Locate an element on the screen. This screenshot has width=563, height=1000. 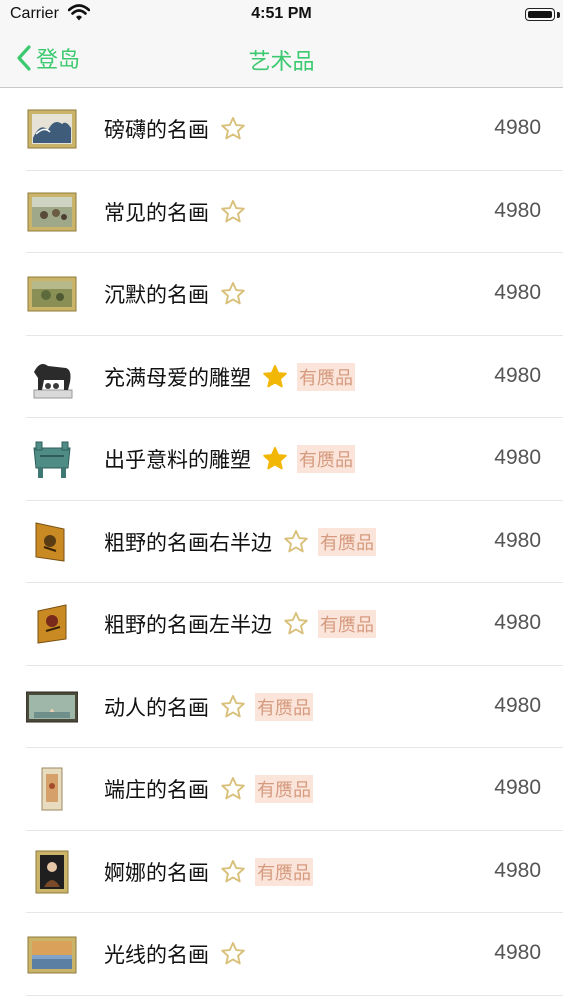
list-item: 端庄的名画 有赝品 4980 is located at coordinates (294, 789).